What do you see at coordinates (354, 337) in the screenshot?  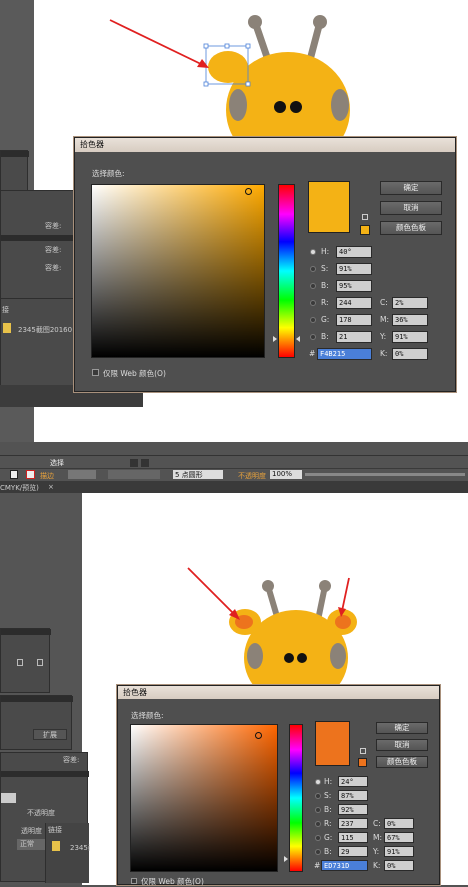 I see `blue-field: 21` at bounding box center [354, 337].